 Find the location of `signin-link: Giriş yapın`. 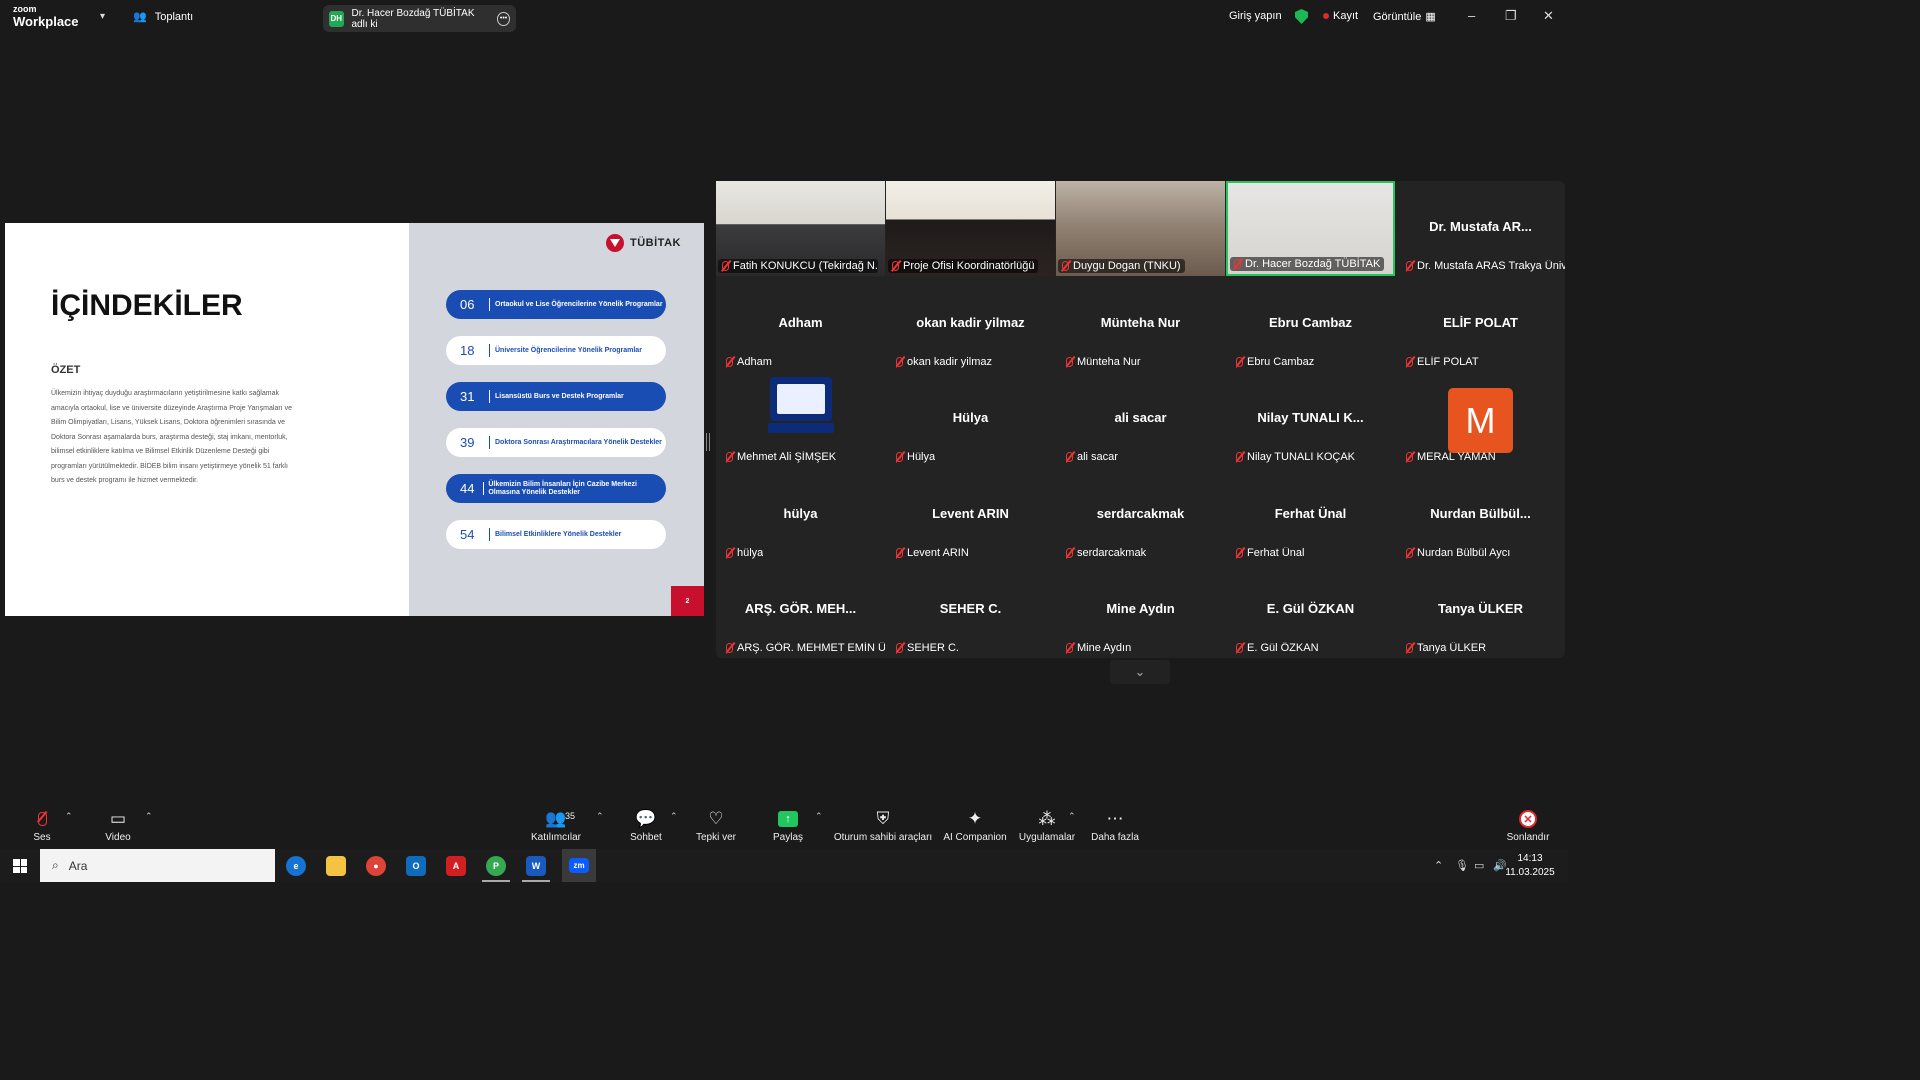

signin-link: Giriş yapın is located at coordinates (1255, 16).